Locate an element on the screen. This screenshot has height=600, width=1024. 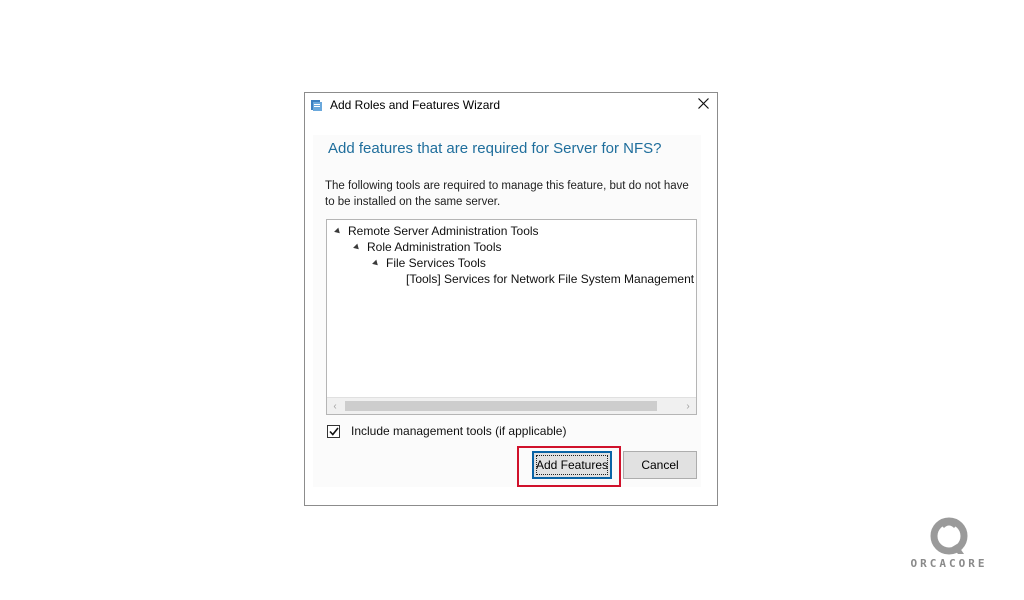
close-icon is located at coordinates (703, 105).